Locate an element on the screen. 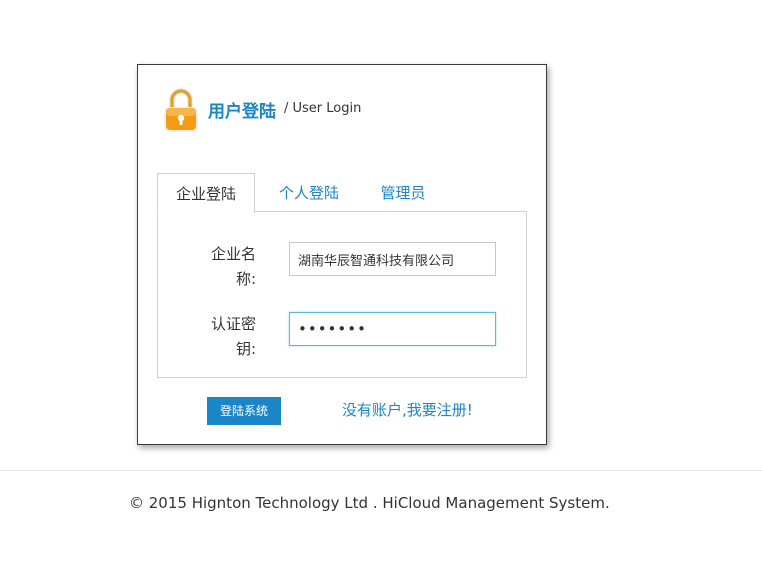  tab-personal-login: 个人登陆 is located at coordinates (309, 192).